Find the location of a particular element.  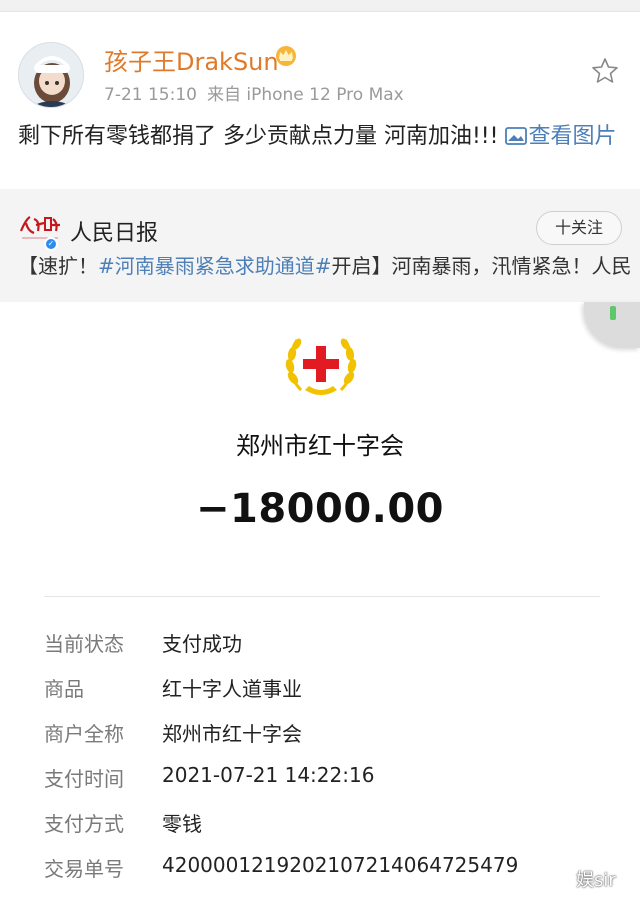

detail-row-time: 支付时间 2021-07-21 14:22:16 is located at coordinates (329, 785).